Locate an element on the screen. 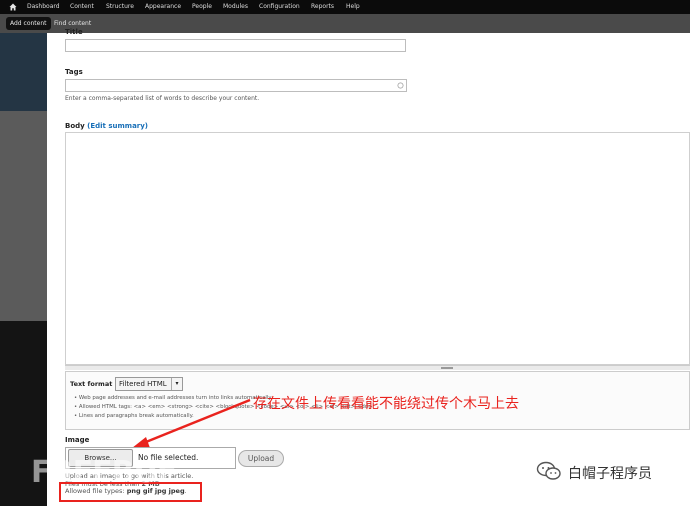  wechat-icon is located at coordinates (548, 470).